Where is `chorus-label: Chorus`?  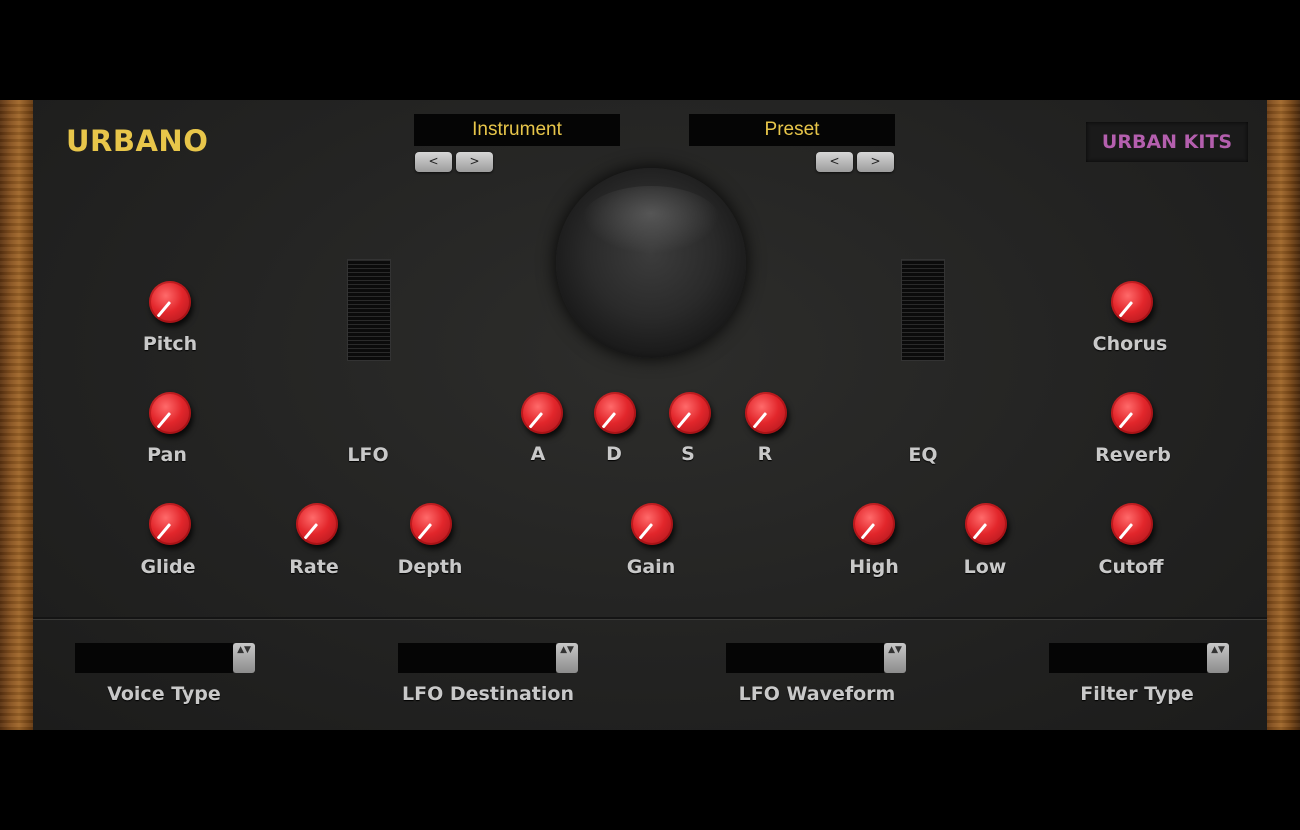 chorus-label: Chorus is located at coordinates (1130, 344).